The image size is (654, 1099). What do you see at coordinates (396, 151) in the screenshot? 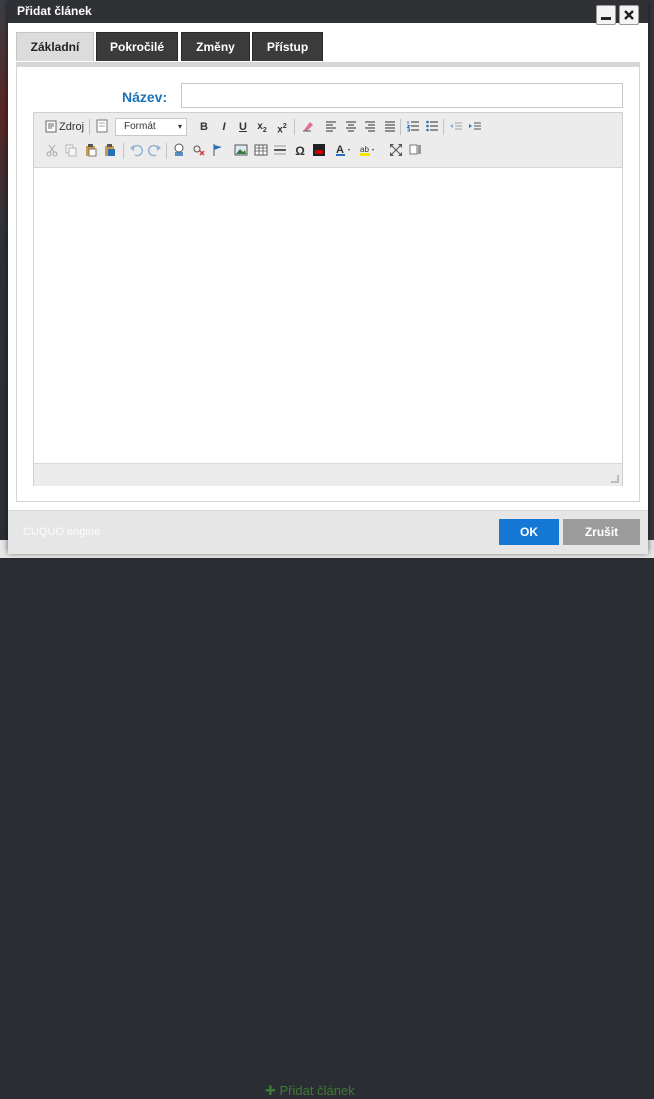
I see `maximize-icon` at bounding box center [396, 151].